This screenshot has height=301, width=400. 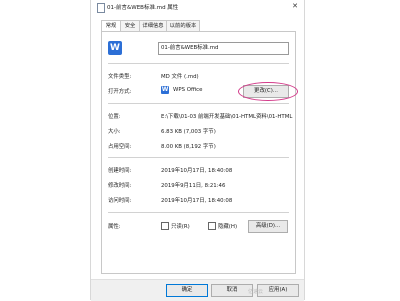 I want to click on dialog-footer: 确定 取消 应用(A), so click(x=197, y=290).